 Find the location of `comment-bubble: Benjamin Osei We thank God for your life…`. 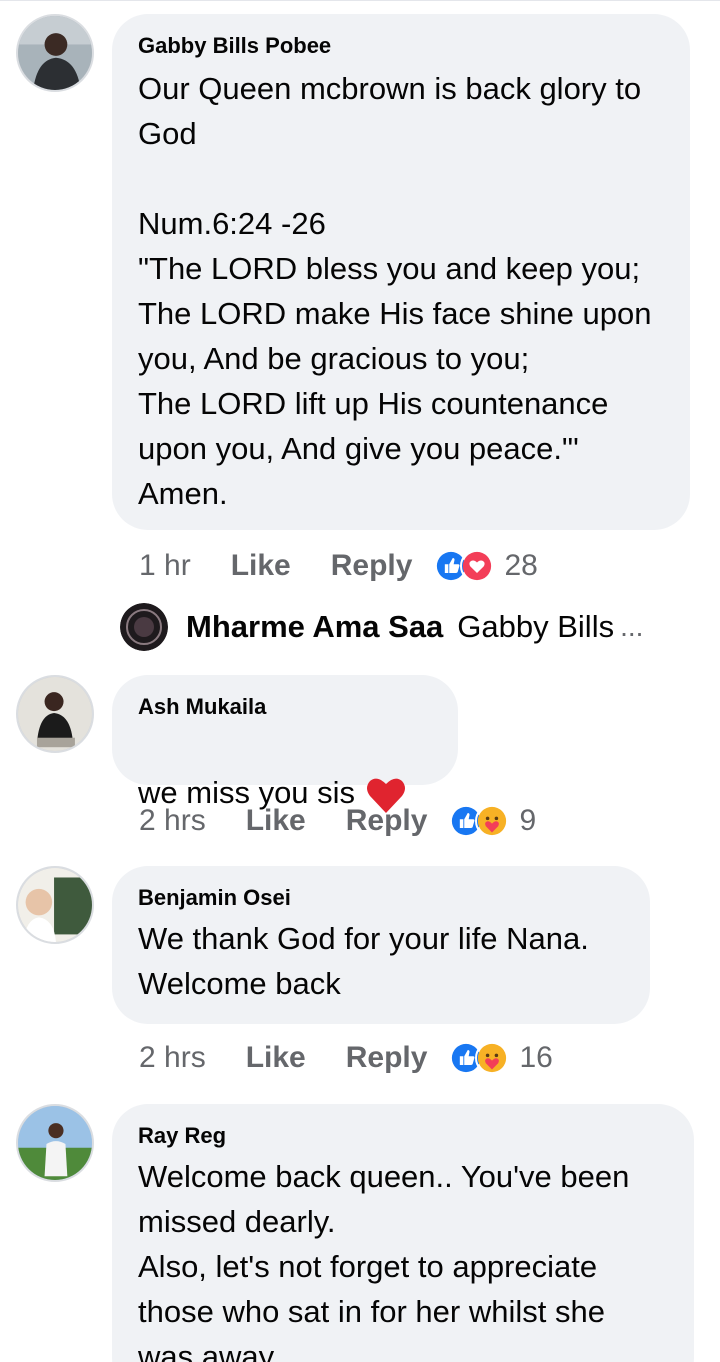

comment-bubble: Benjamin Osei We thank God for your life… is located at coordinates (381, 945).